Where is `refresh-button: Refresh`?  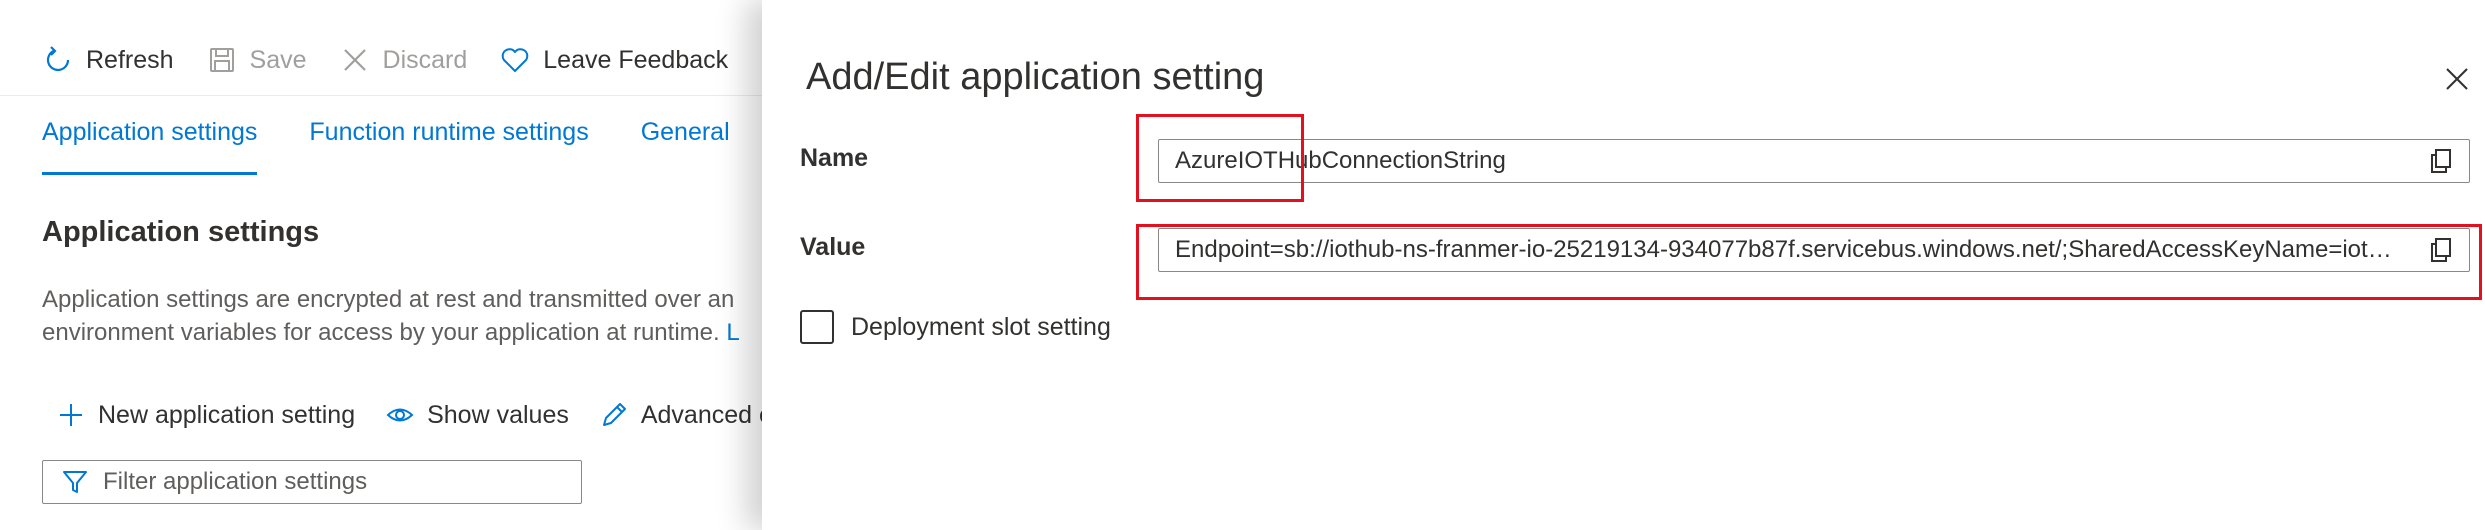
refresh-button: Refresh is located at coordinates (108, 60).